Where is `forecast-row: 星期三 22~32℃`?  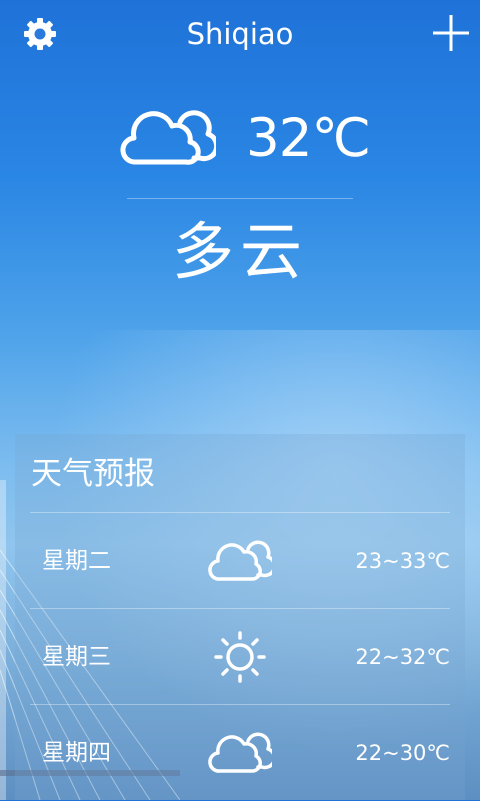 forecast-row: 星期三 22~32℃ is located at coordinates (240, 656).